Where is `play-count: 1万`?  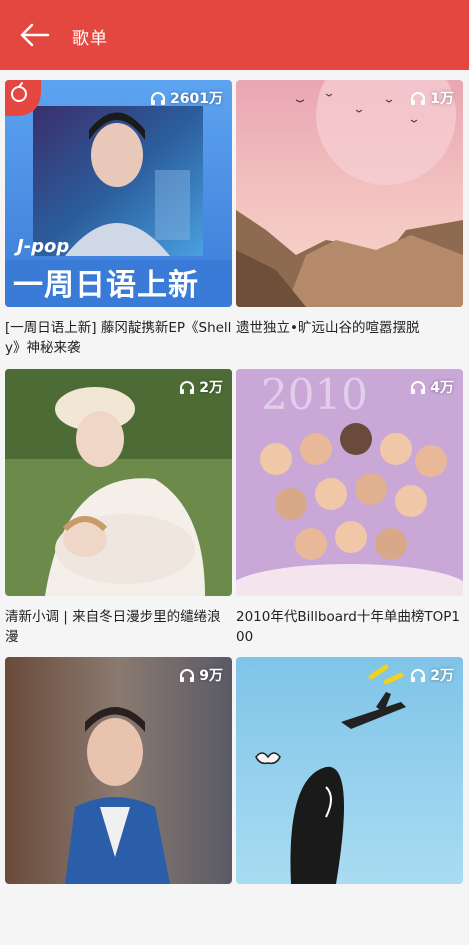 play-count: 1万 is located at coordinates (432, 98).